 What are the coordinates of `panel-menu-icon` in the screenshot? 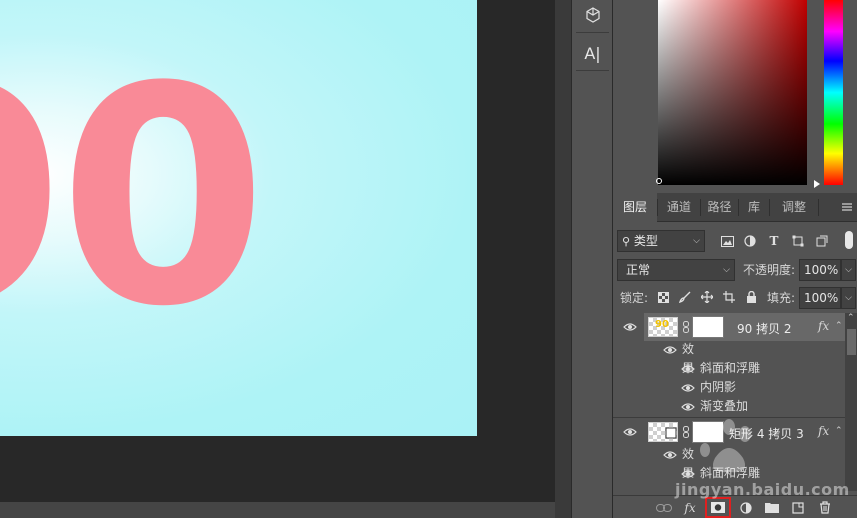 It's located at (847, 207).